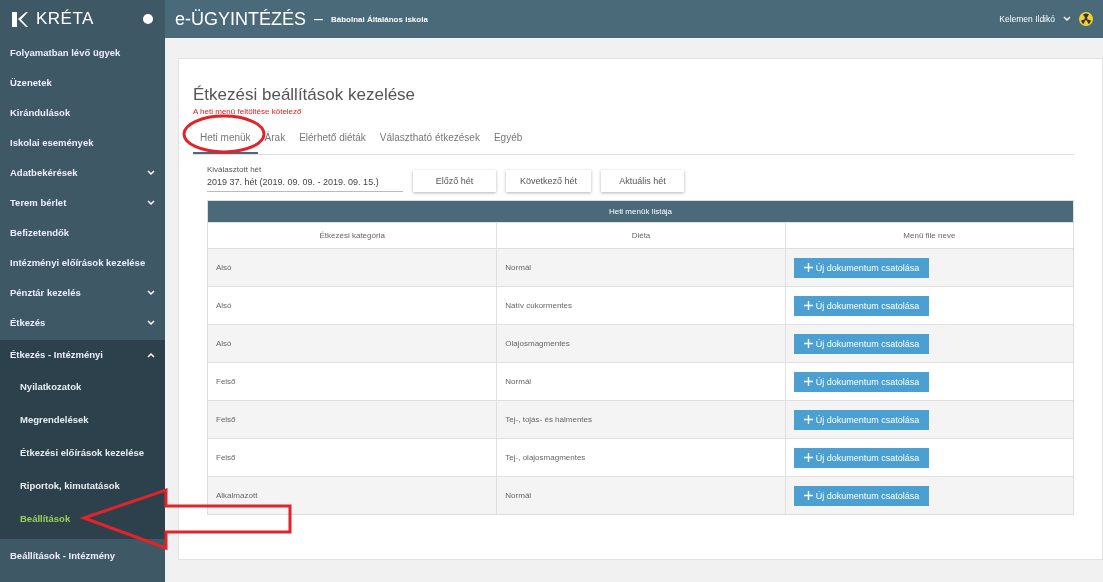  What do you see at coordinates (82, 419) in the screenshot?
I see `sidebar-subitem: Megrendelések` at bounding box center [82, 419].